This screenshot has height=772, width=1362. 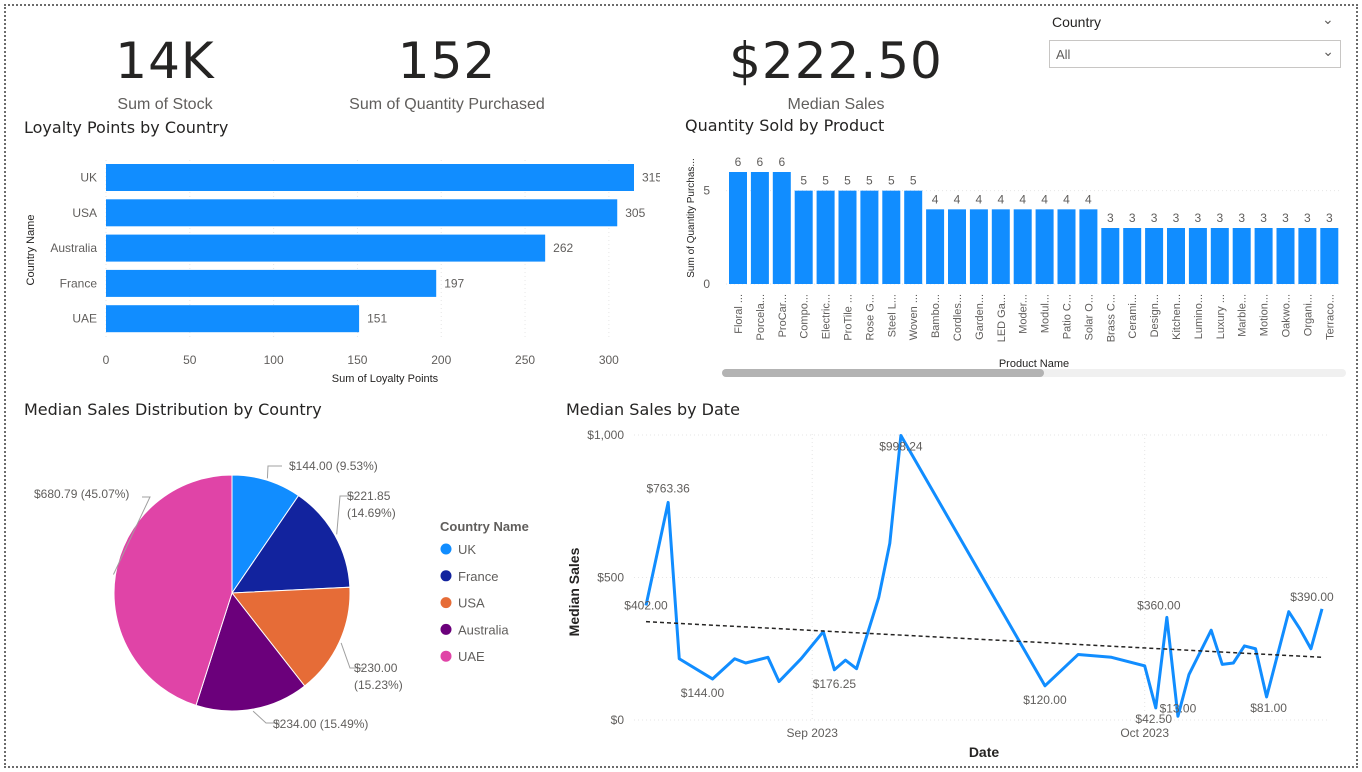 What do you see at coordinates (467, 549) in the screenshot?
I see `legend-label: UK` at bounding box center [467, 549].